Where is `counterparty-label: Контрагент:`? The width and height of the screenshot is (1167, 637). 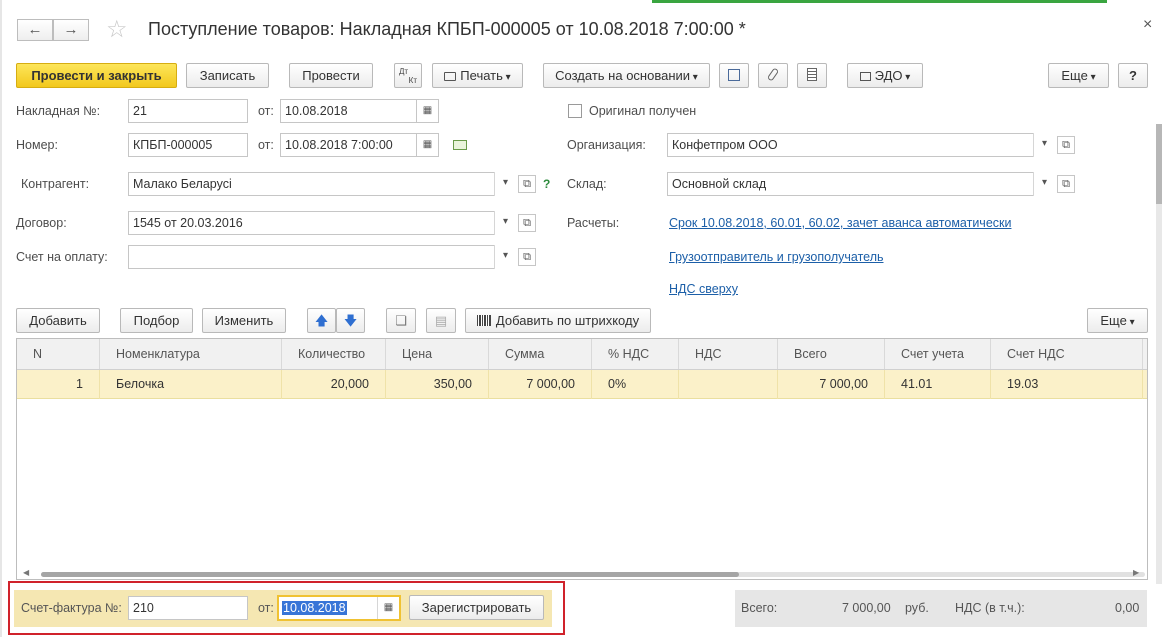 counterparty-label: Контрагент: is located at coordinates (55, 184).